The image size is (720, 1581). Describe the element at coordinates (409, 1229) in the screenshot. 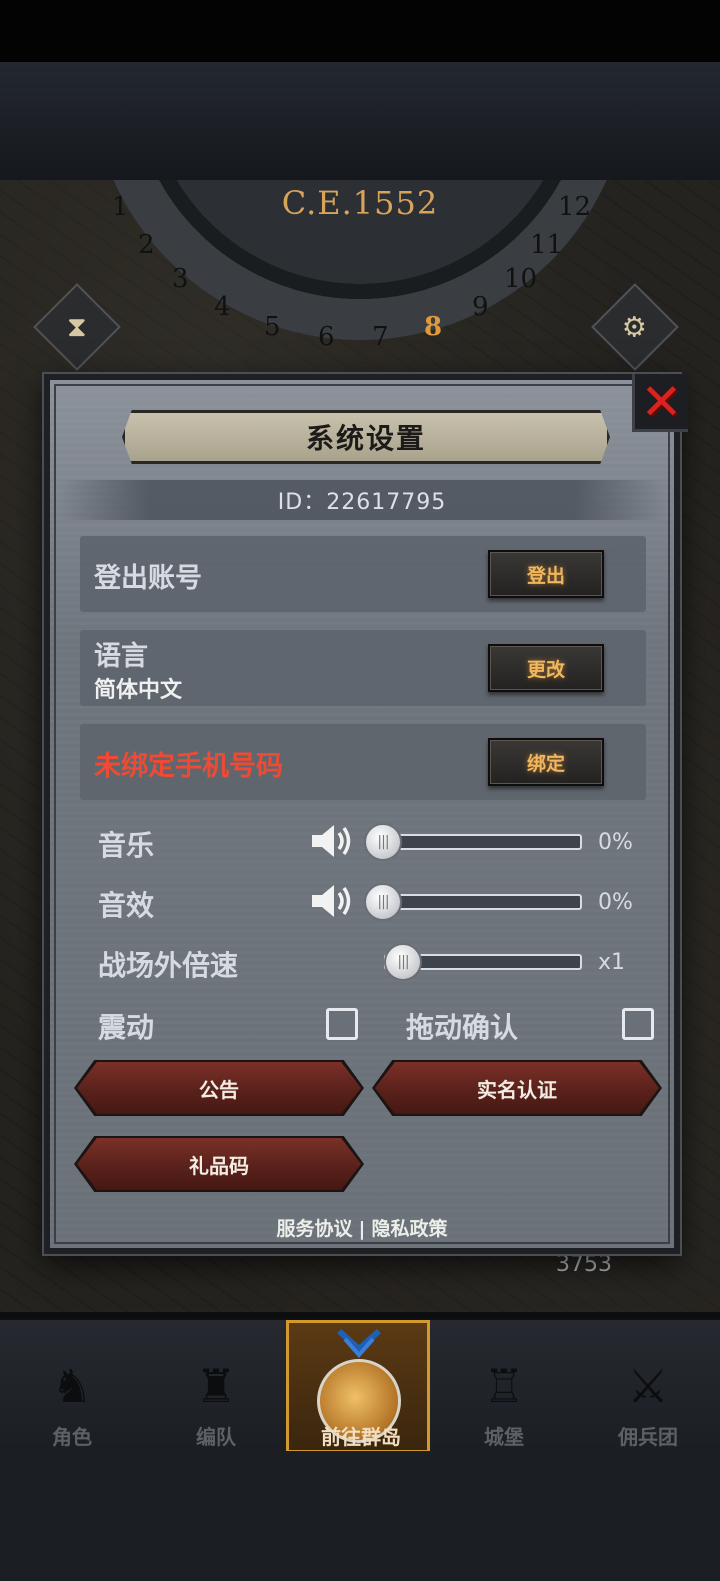

I see `privacy-policy-link: 隐私政策` at that location.